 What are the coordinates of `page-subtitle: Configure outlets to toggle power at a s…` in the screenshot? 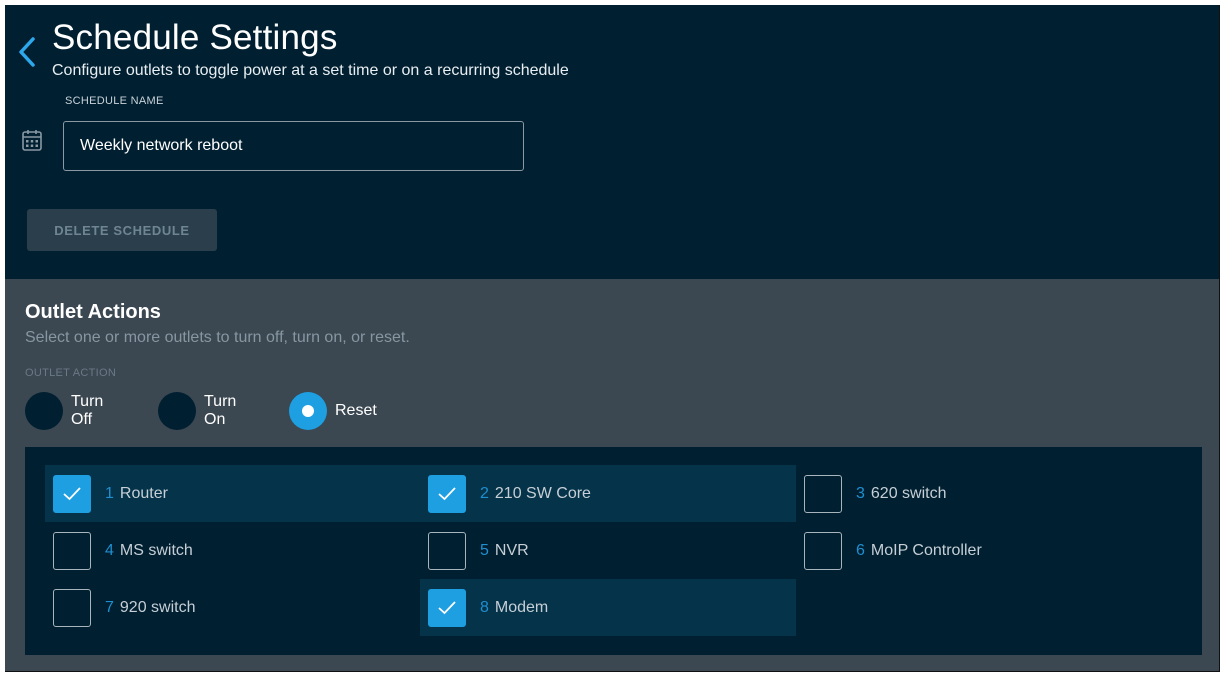 It's located at (310, 70).